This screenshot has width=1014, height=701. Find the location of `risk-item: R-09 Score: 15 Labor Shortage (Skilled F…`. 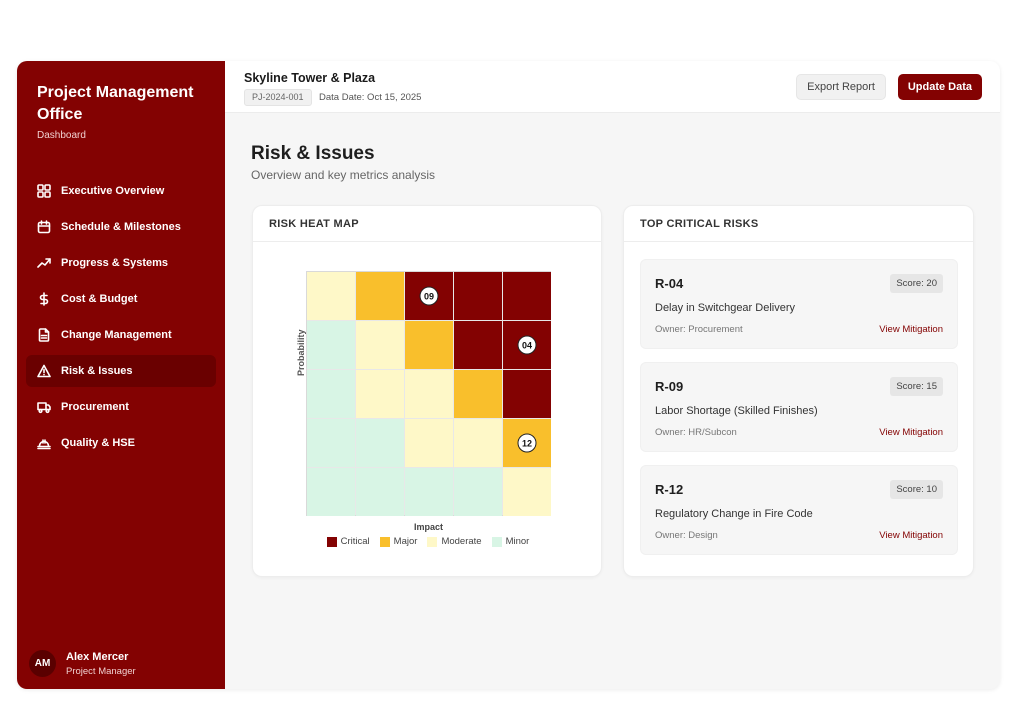

risk-item: R-09 Score: 15 Labor Shortage (Skilled F… is located at coordinates (799, 407).